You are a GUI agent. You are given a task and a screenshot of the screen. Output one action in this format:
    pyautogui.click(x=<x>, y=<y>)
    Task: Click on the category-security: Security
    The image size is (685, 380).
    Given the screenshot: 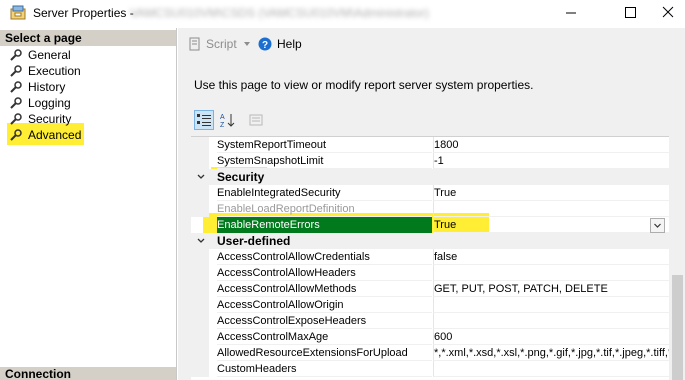 What is the action you would take?
    pyautogui.click(x=430, y=177)
    